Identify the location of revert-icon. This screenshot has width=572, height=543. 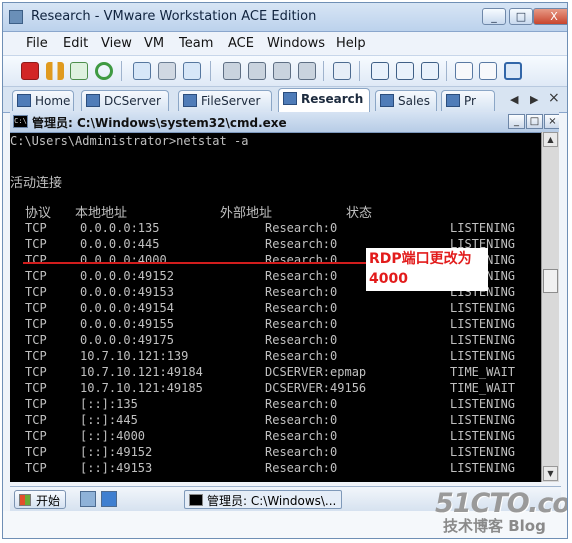
(167, 71).